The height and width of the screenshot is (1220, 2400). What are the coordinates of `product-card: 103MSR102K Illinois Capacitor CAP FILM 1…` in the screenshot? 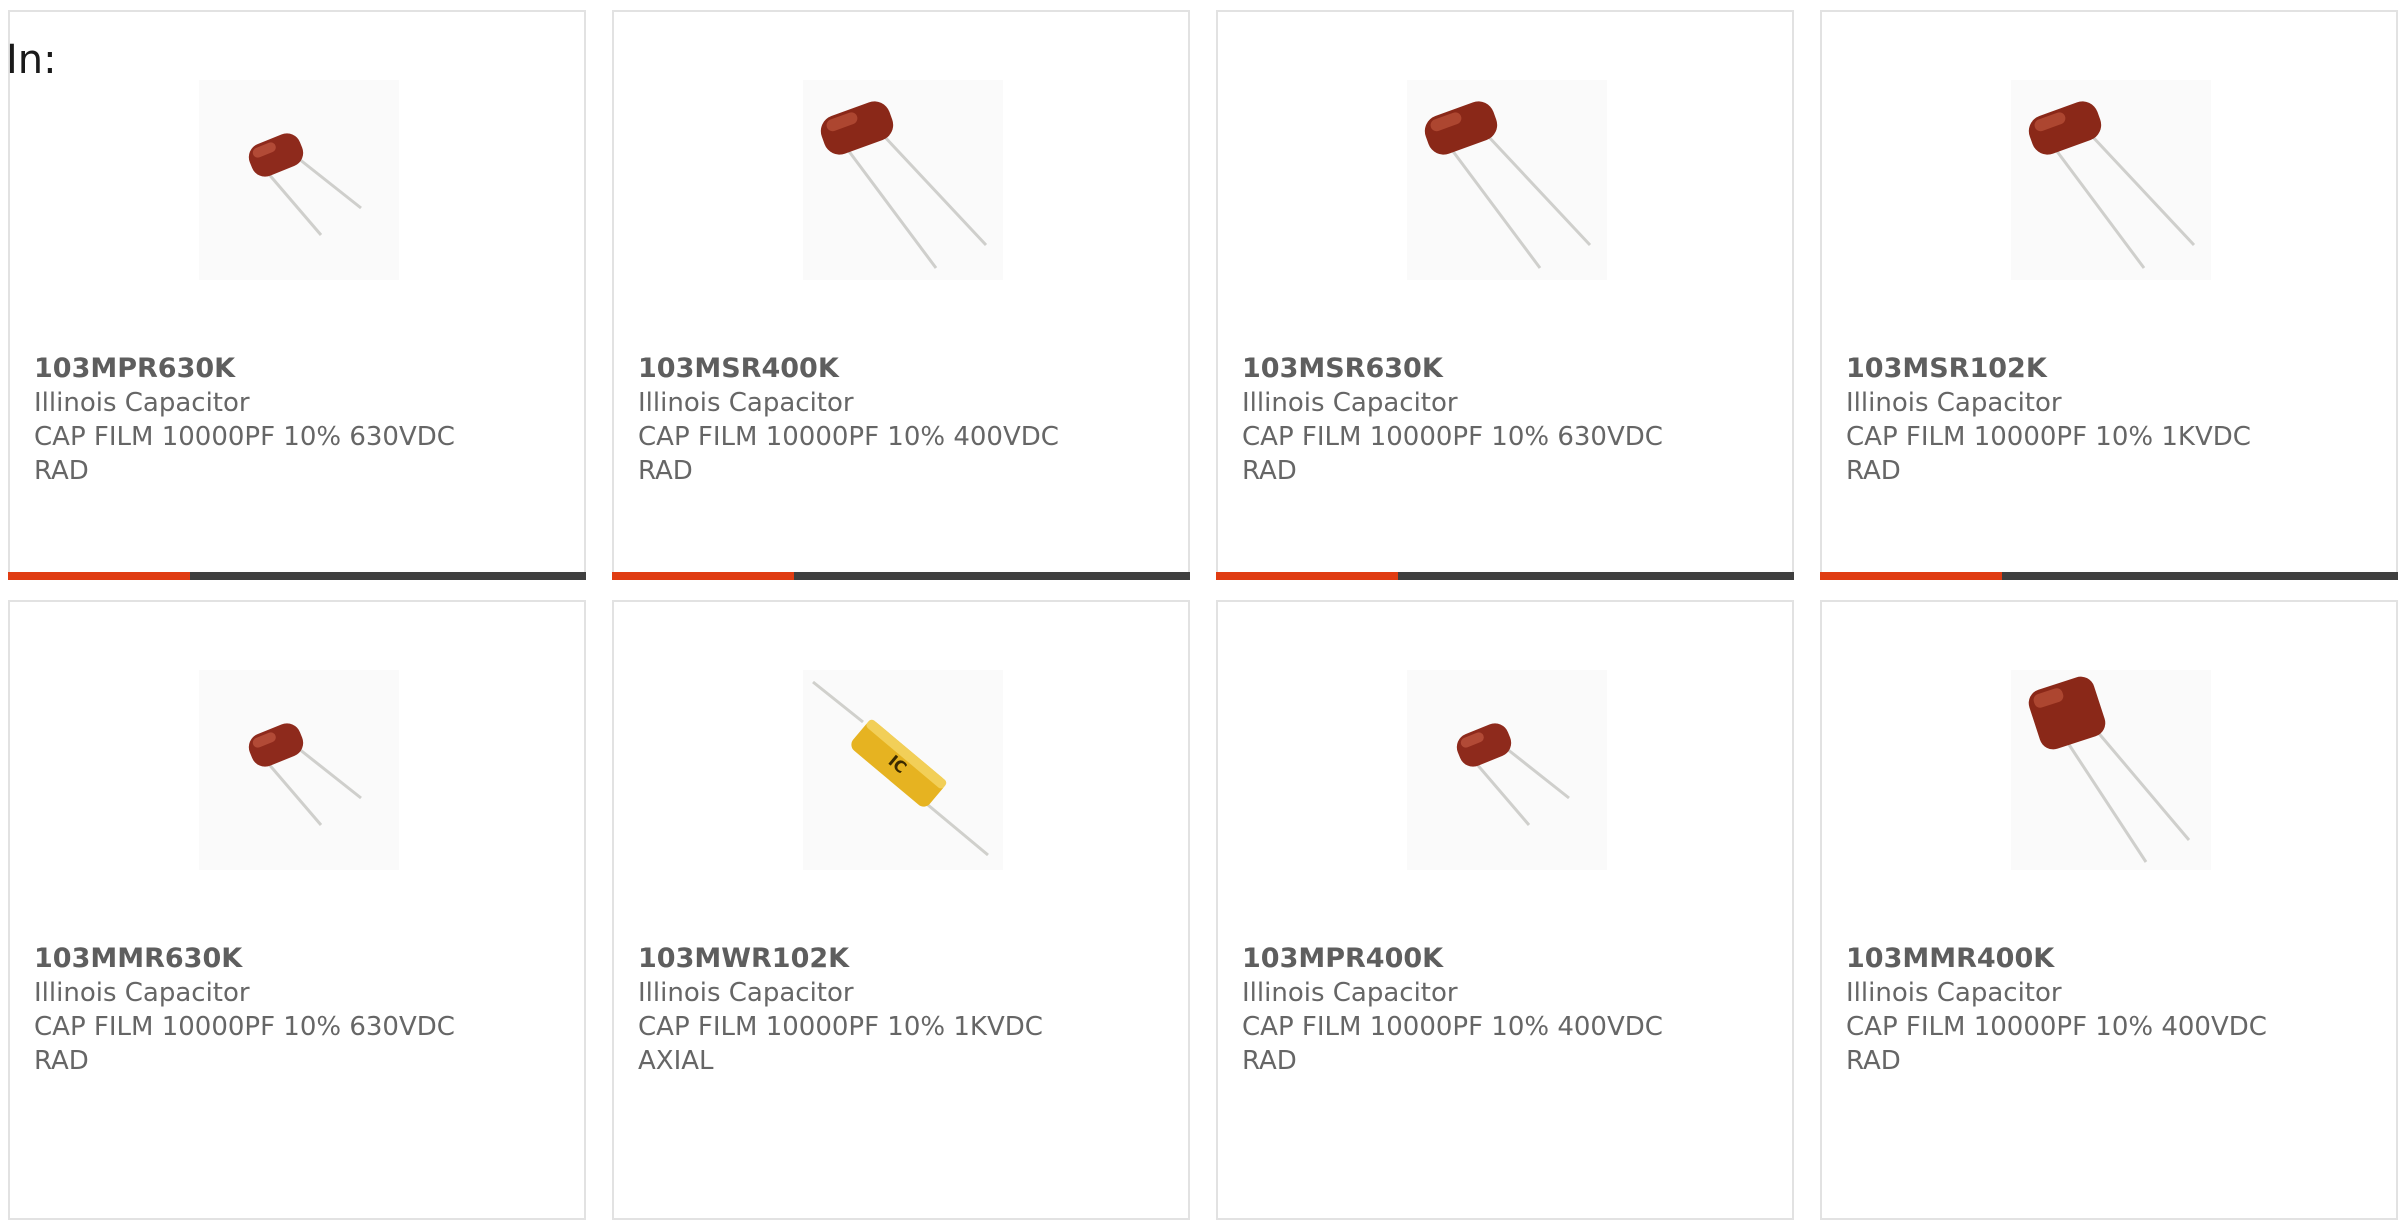 It's located at (2109, 295).